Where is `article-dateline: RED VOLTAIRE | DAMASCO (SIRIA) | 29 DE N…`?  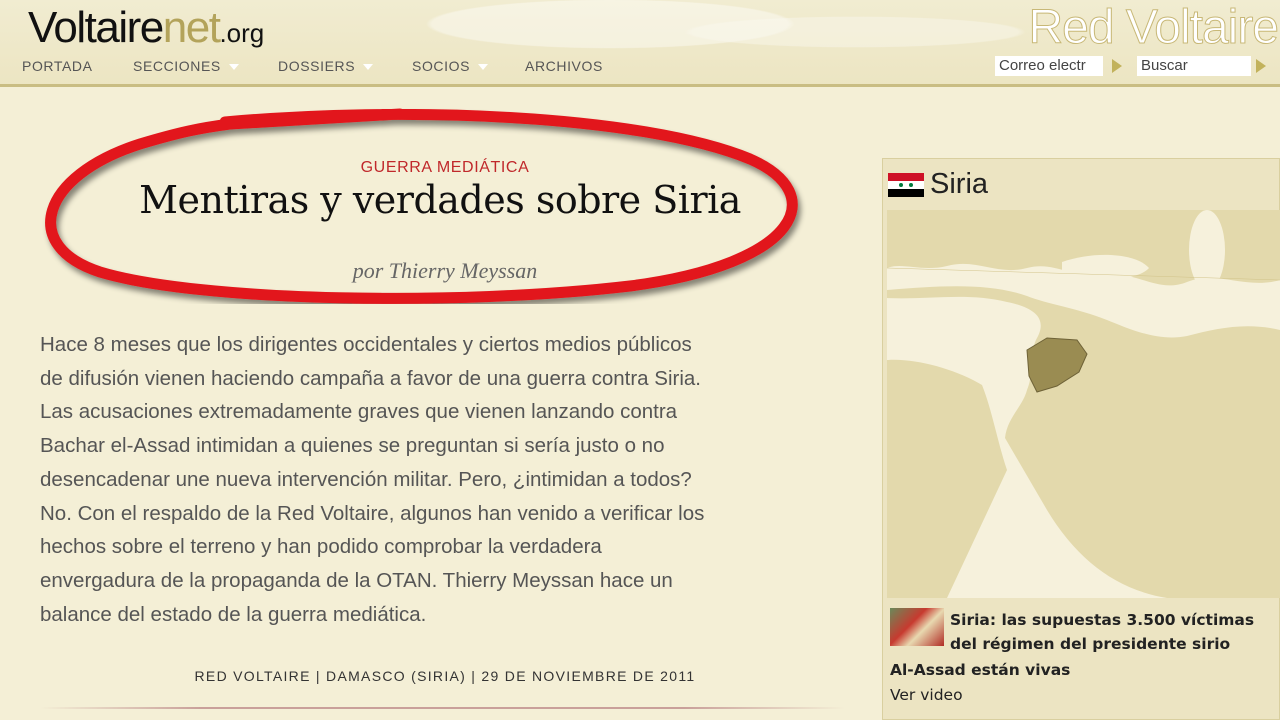 article-dateline: RED VOLTAIRE | DAMASCO (SIRIA) | 29 DE N… is located at coordinates (445, 676).